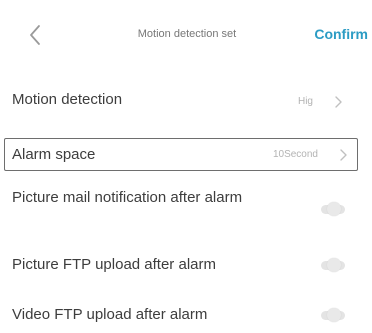  I want to click on picture-mail-notification-row: Picture mail notification after alarm, so click(186, 209).